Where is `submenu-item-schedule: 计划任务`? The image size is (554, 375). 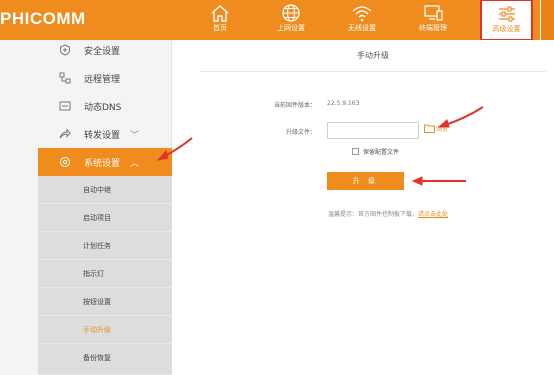 submenu-item-schedule: 计划任务 is located at coordinates (105, 246).